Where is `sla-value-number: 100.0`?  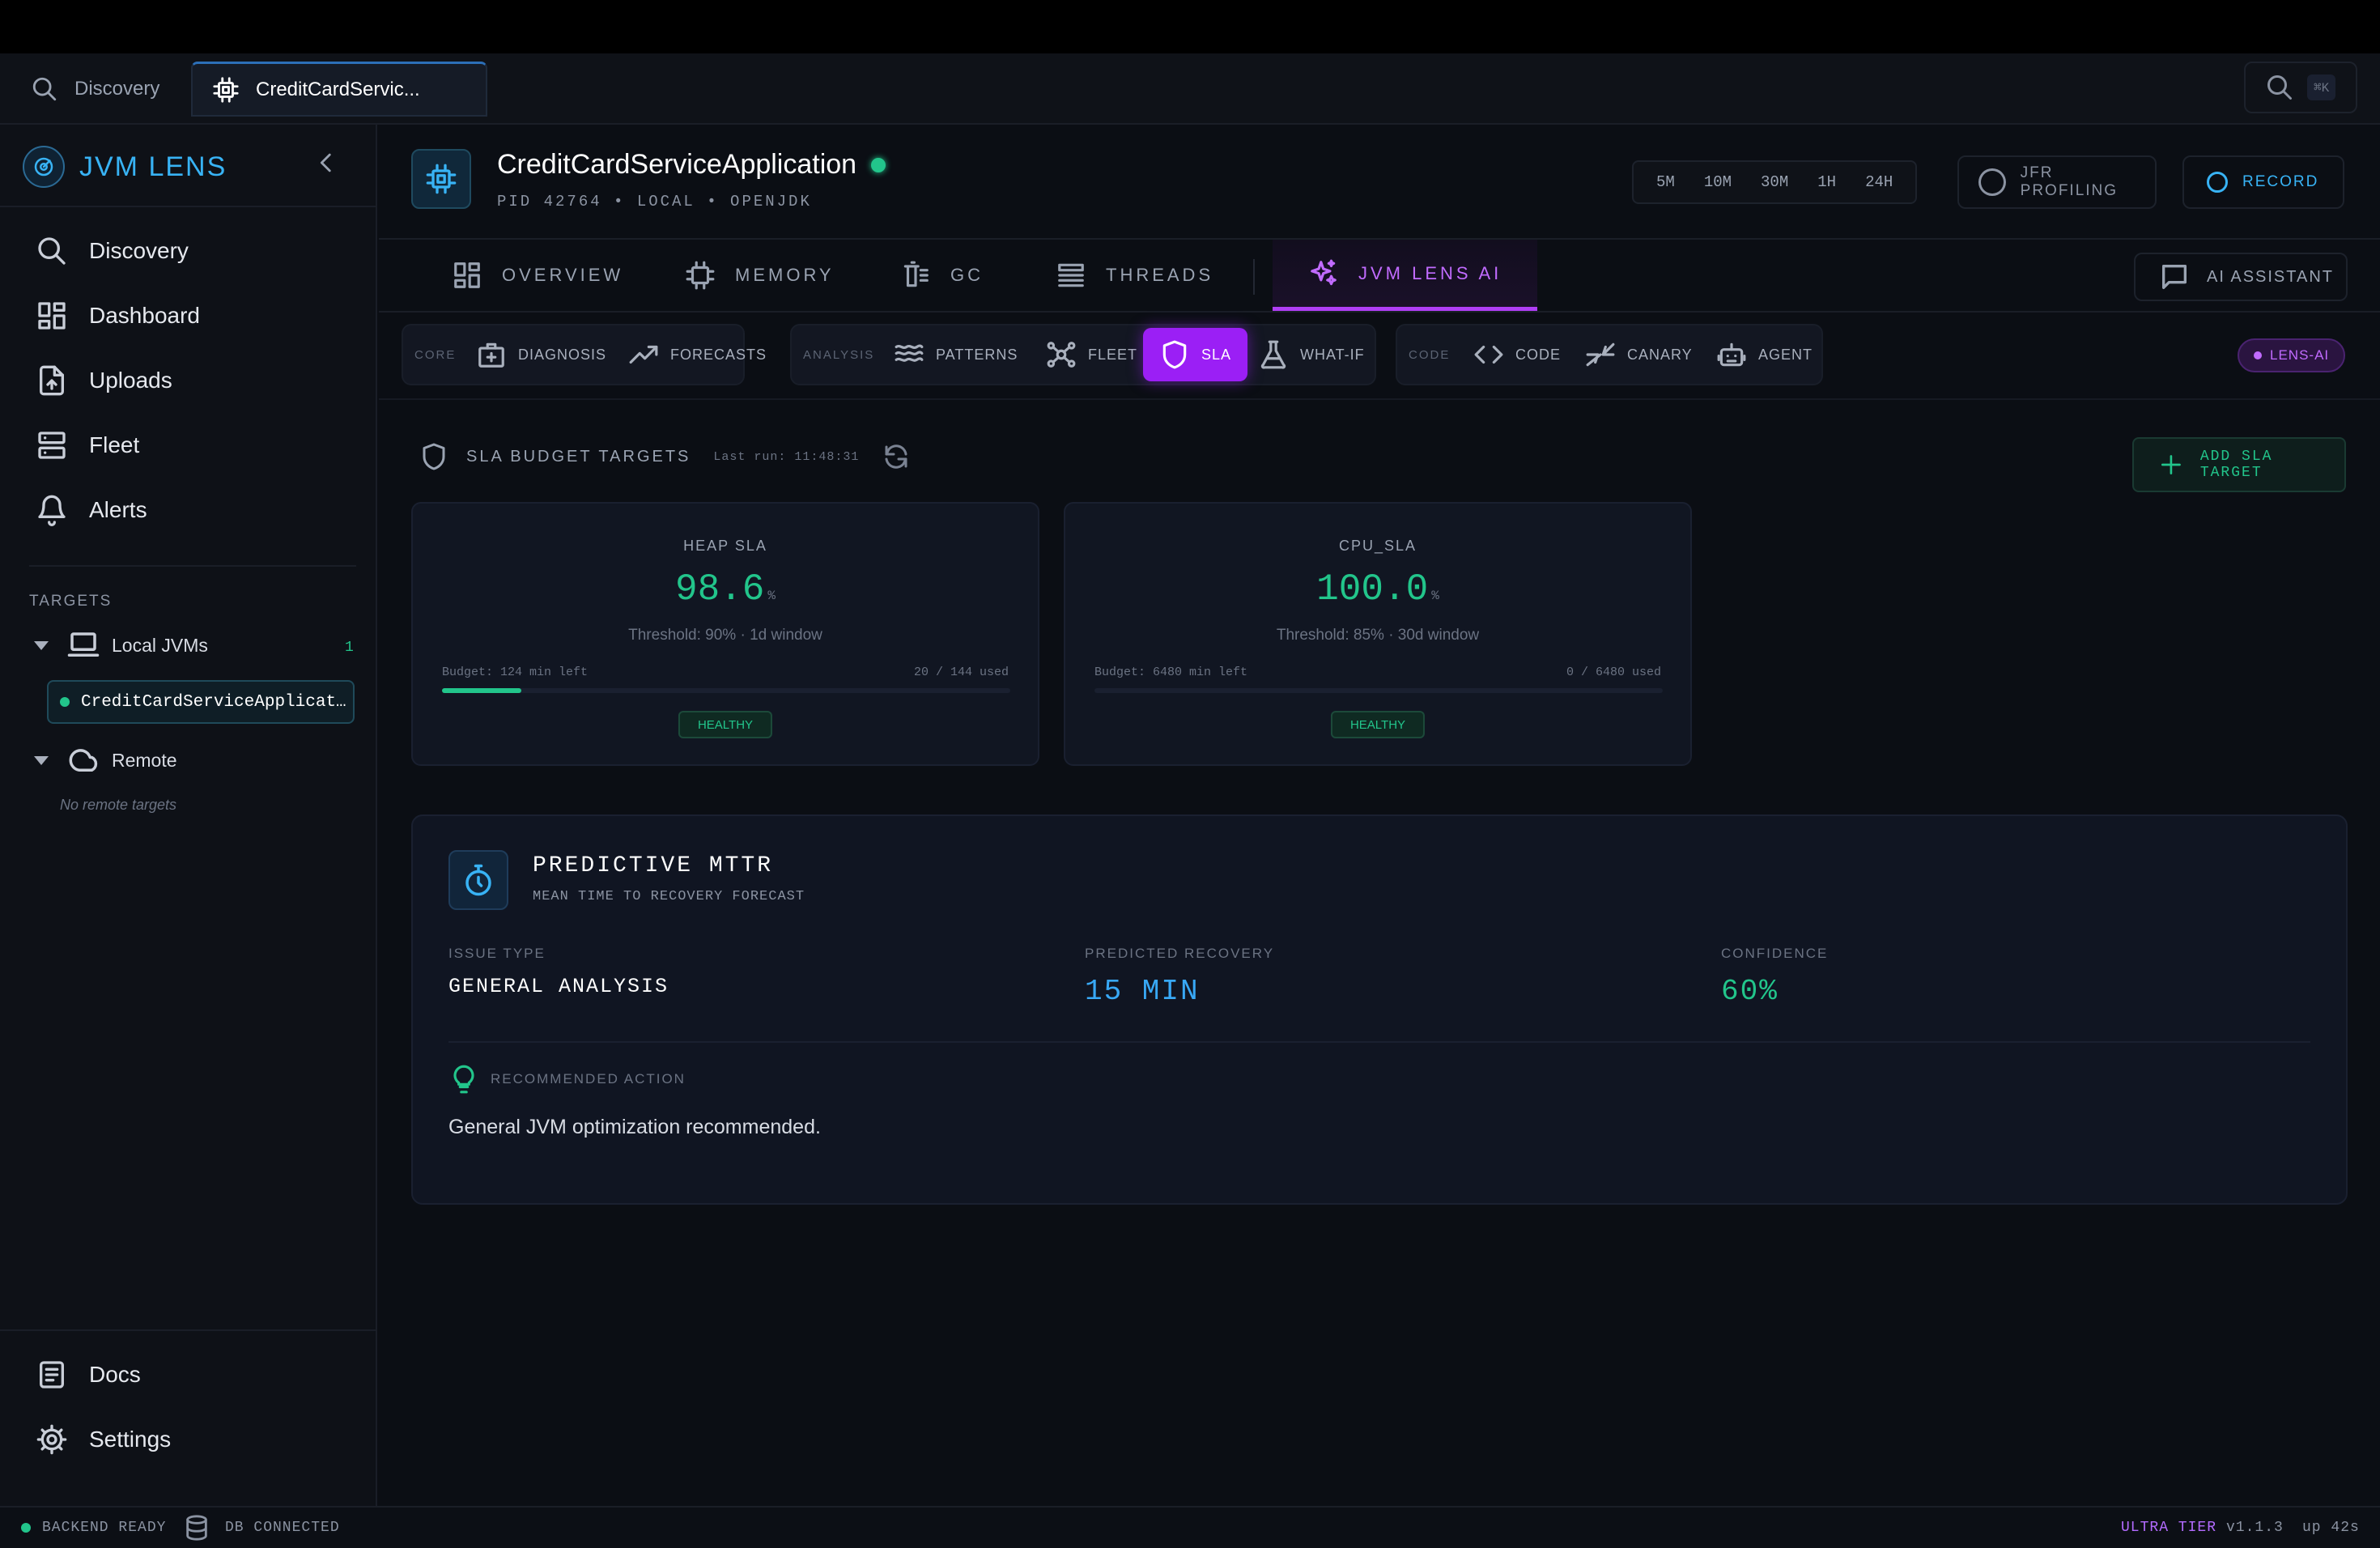
sla-value-number: 100.0 is located at coordinates (1372, 589).